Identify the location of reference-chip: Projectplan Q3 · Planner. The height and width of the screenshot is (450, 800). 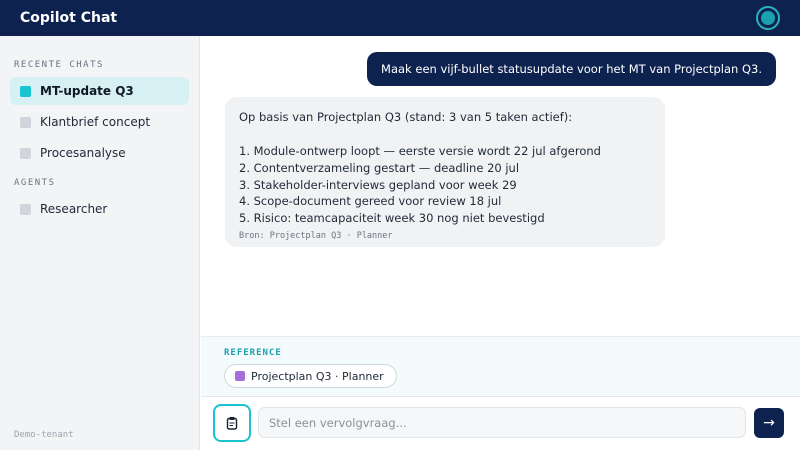
(310, 376).